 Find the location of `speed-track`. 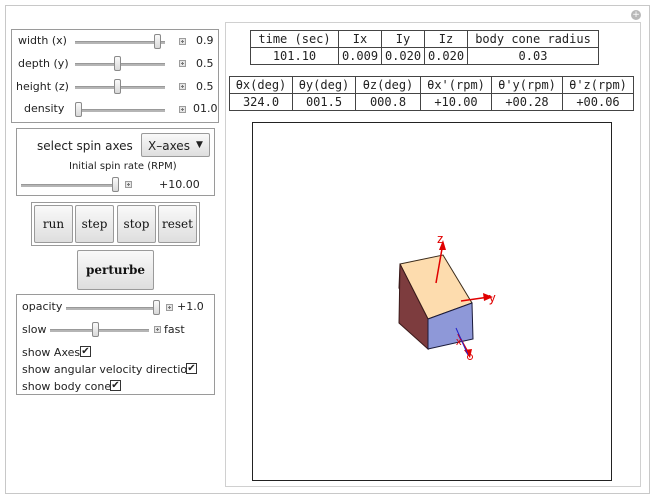

speed-track is located at coordinates (99, 330).